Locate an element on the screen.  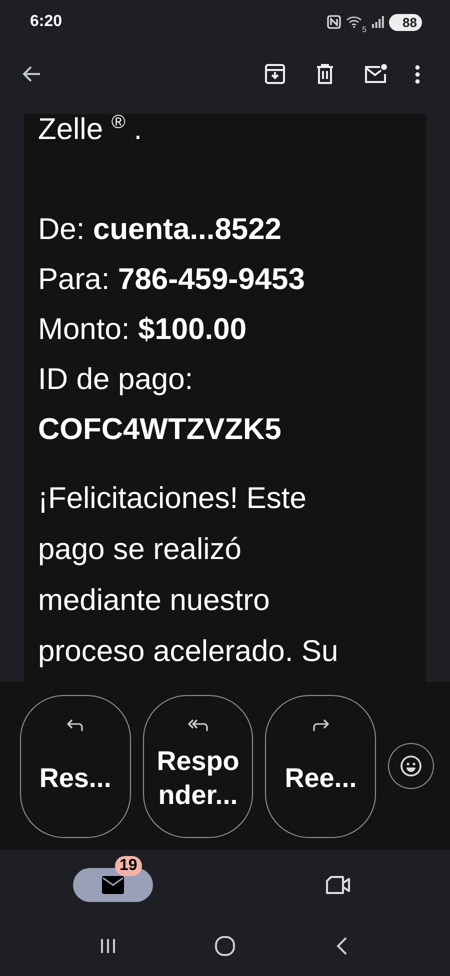
envelope-dot-icon is located at coordinates (376, 74).